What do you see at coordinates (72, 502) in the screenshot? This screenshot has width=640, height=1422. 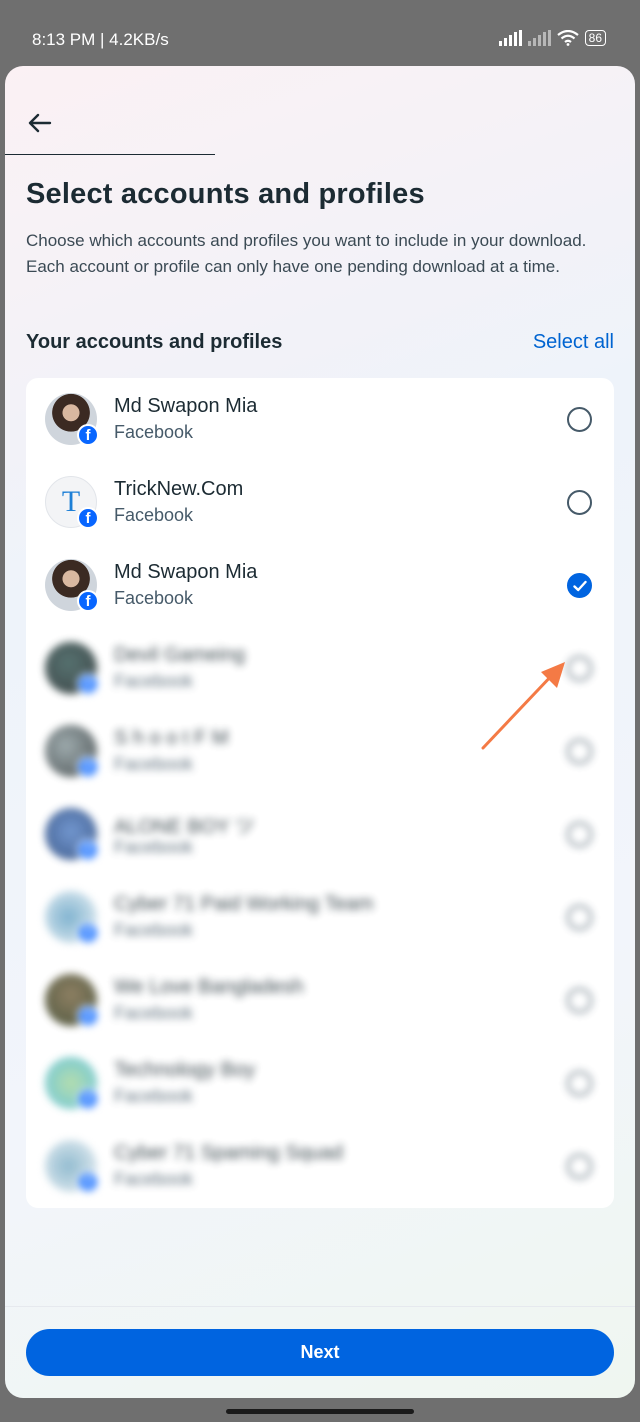 I see `avatar: T f` at bounding box center [72, 502].